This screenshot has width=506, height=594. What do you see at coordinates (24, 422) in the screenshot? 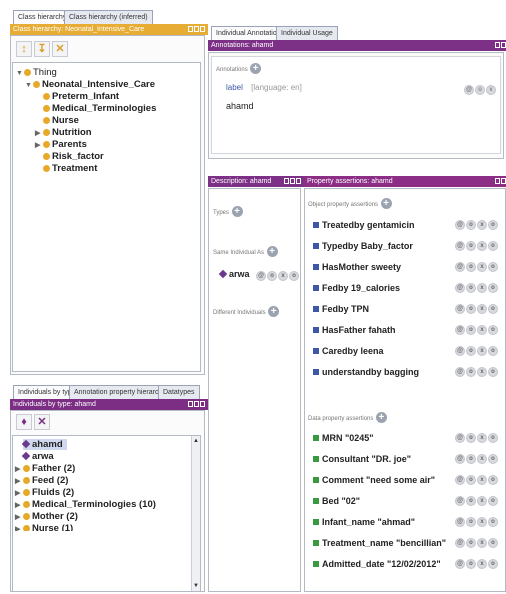
I see `add-individual-button: ♦` at bounding box center [24, 422].